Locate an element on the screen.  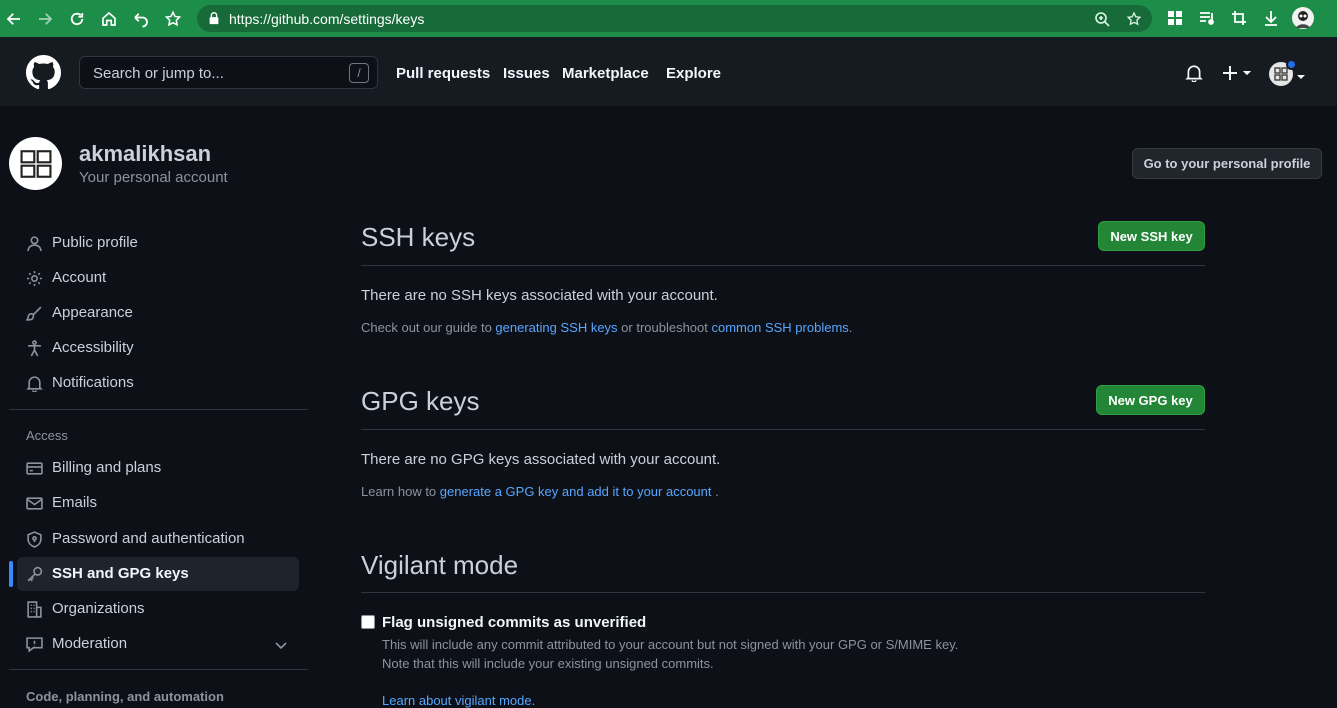
new-gpg-key-button: New GPG key is located at coordinates (1150, 400).